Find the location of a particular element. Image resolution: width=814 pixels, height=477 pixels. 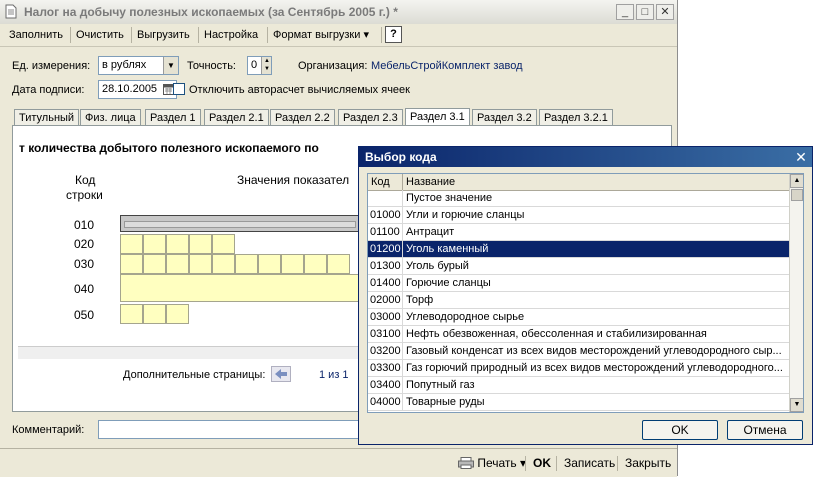

row-code-030: 030 is located at coordinates (84, 264).